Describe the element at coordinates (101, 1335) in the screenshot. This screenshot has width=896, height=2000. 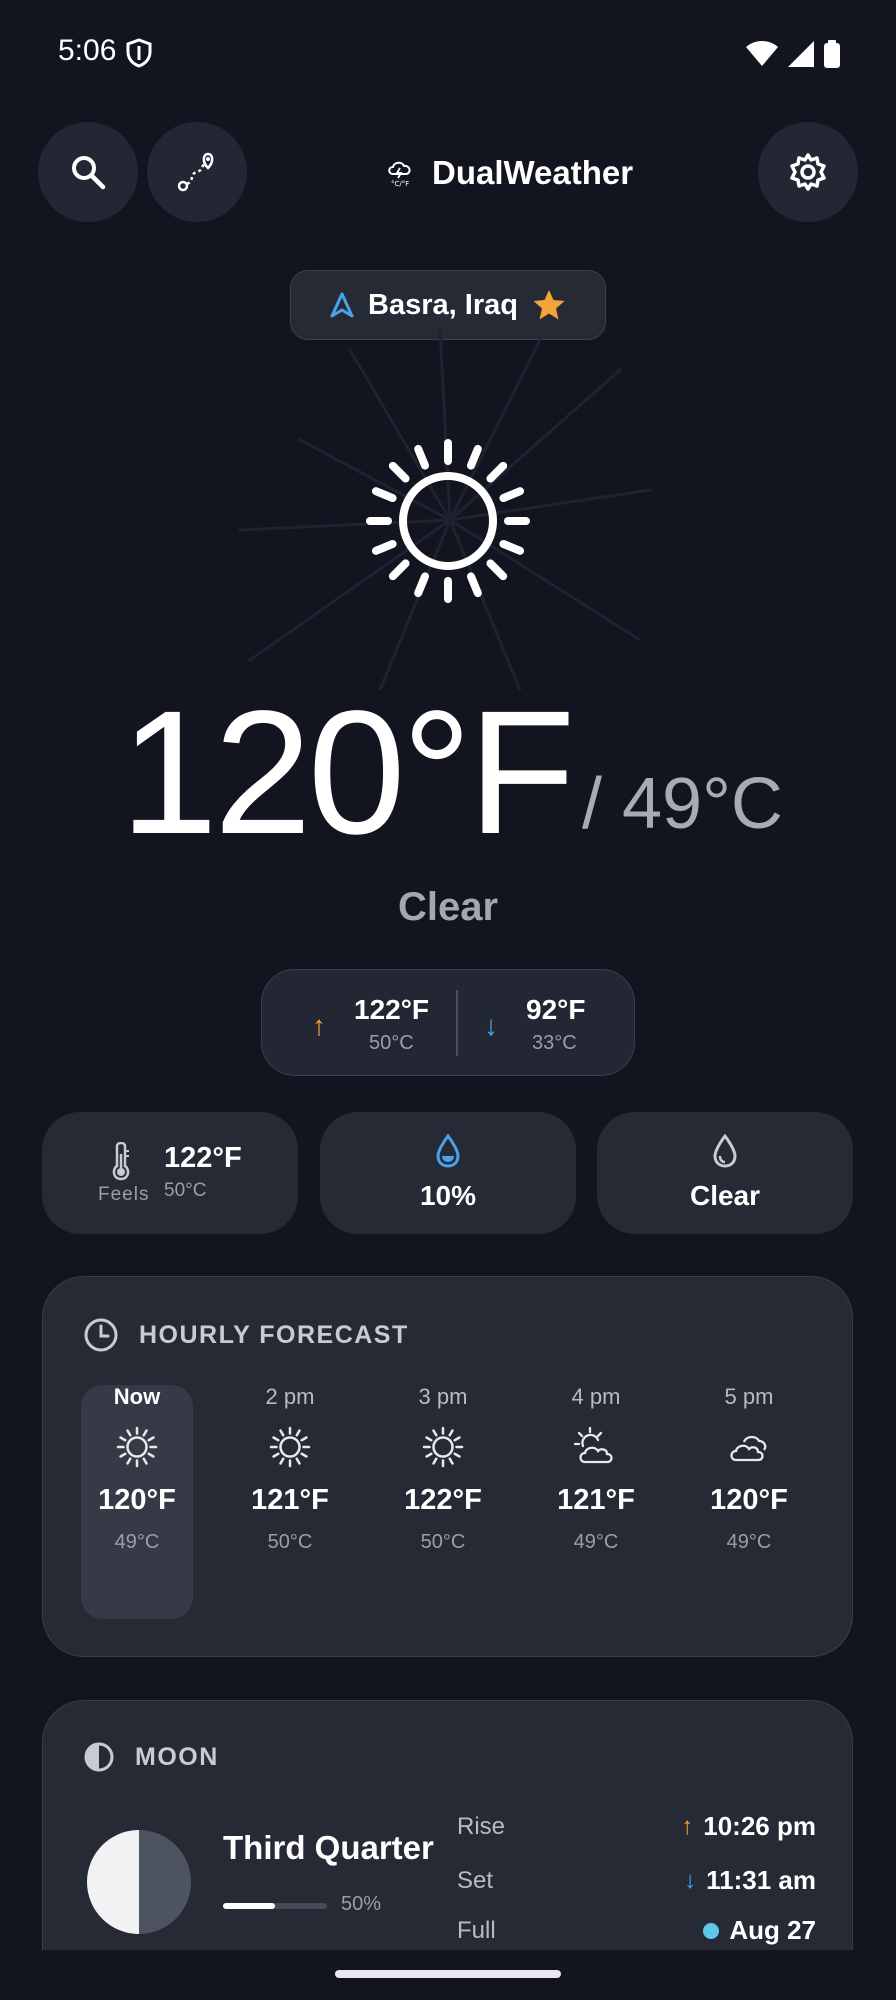
I see `clock-icon` at that location.